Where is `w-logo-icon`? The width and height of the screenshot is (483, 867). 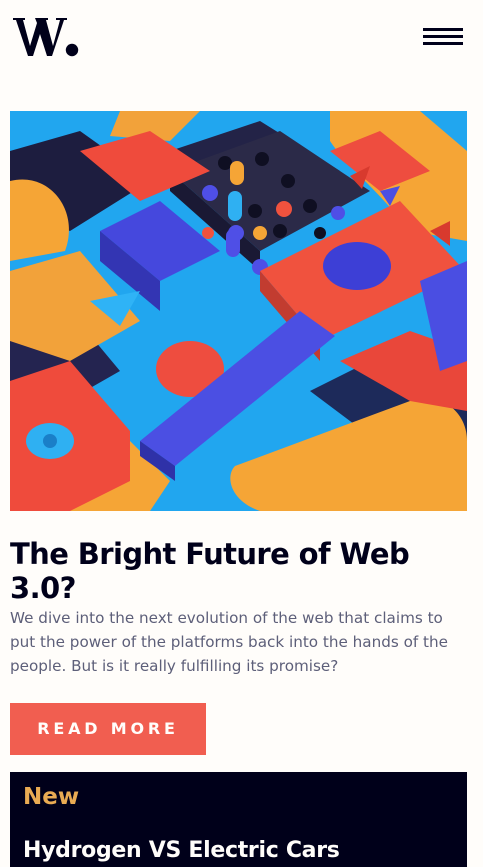
w-logo-icon is located at coordinates (46, 36).